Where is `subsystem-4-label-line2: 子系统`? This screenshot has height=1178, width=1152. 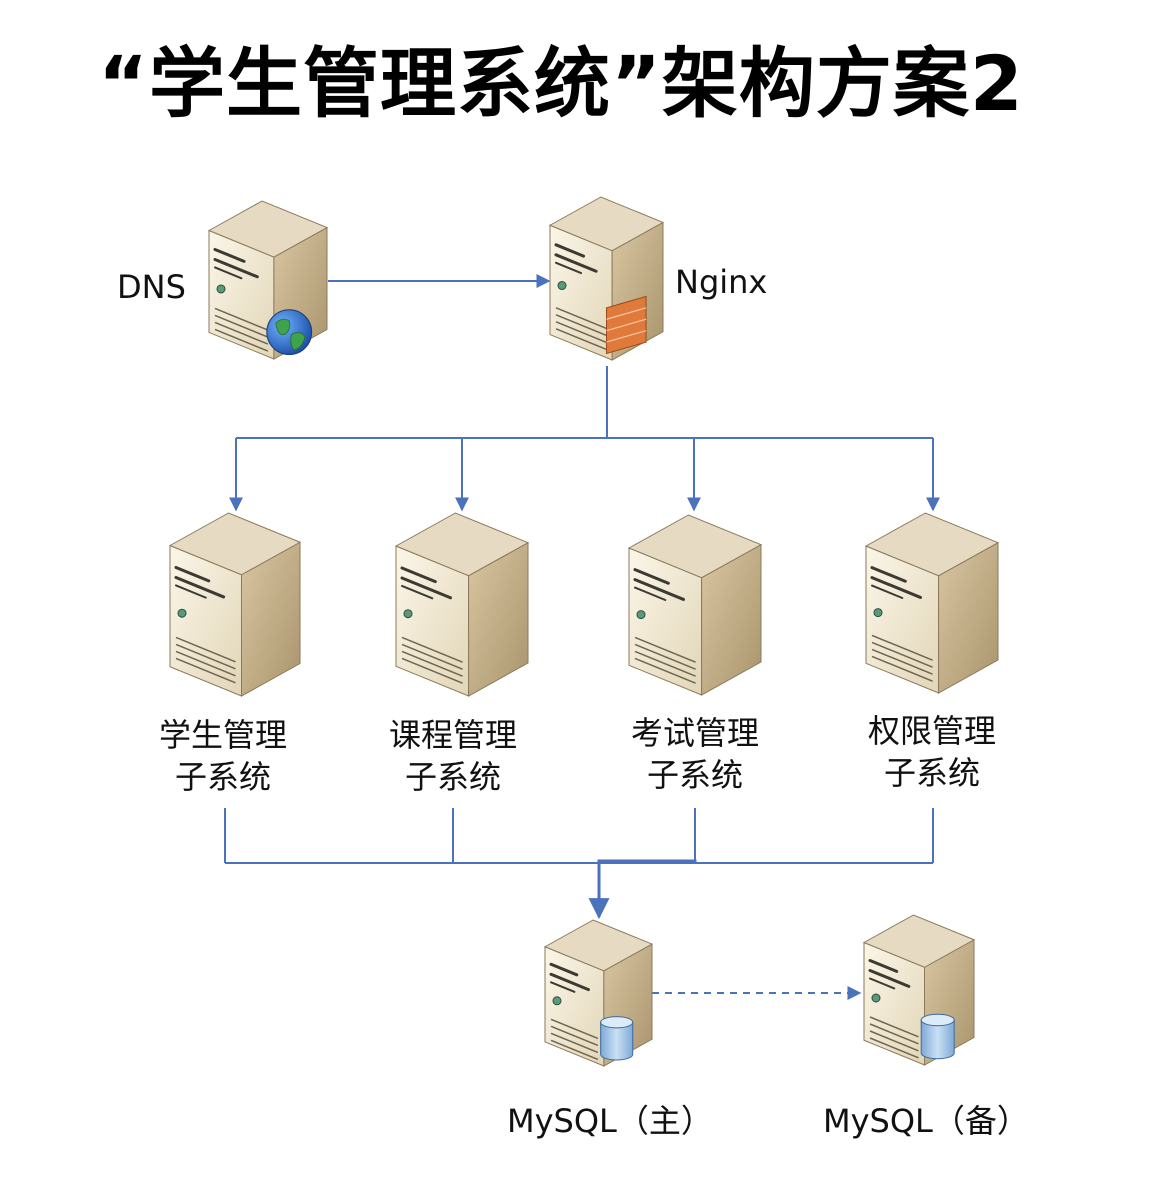
subsystem-4-label-line2: 子系统 is located at coordinates (931, 773).